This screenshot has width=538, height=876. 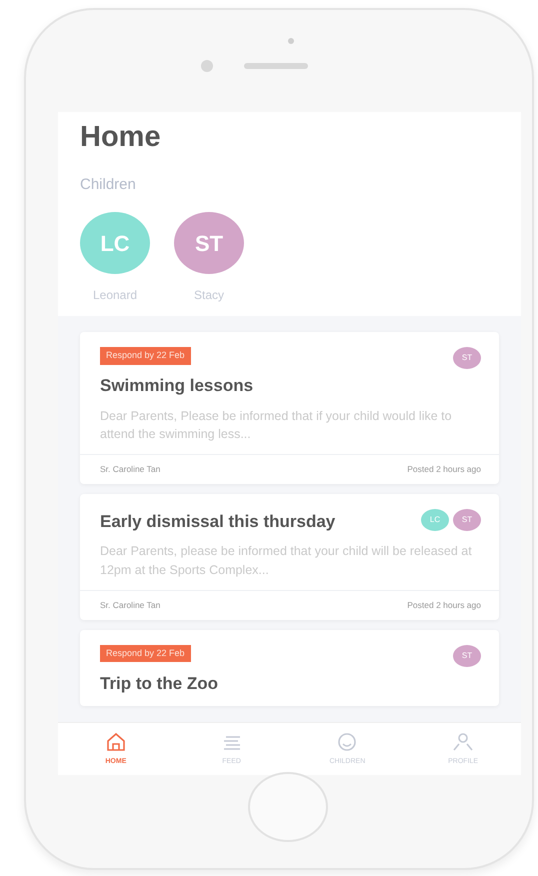 I want to click on section-label: Children, so click(x=108, y=184).